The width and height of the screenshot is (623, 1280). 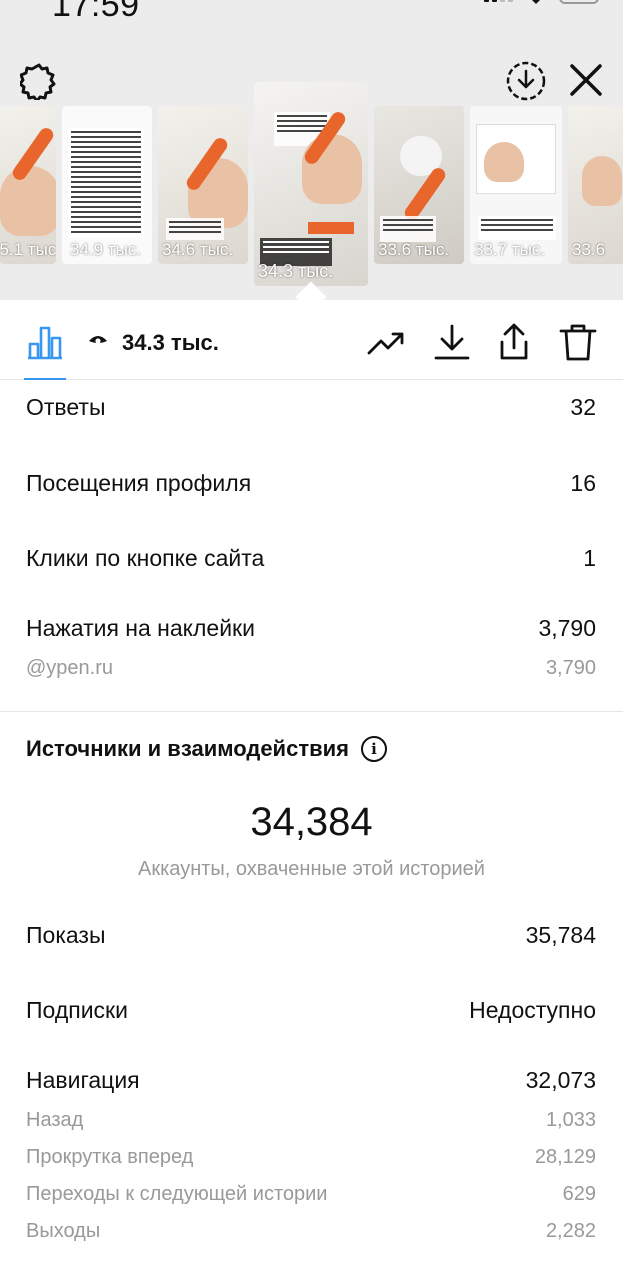 I want to click on download-icon, so click(x=452, y=342).